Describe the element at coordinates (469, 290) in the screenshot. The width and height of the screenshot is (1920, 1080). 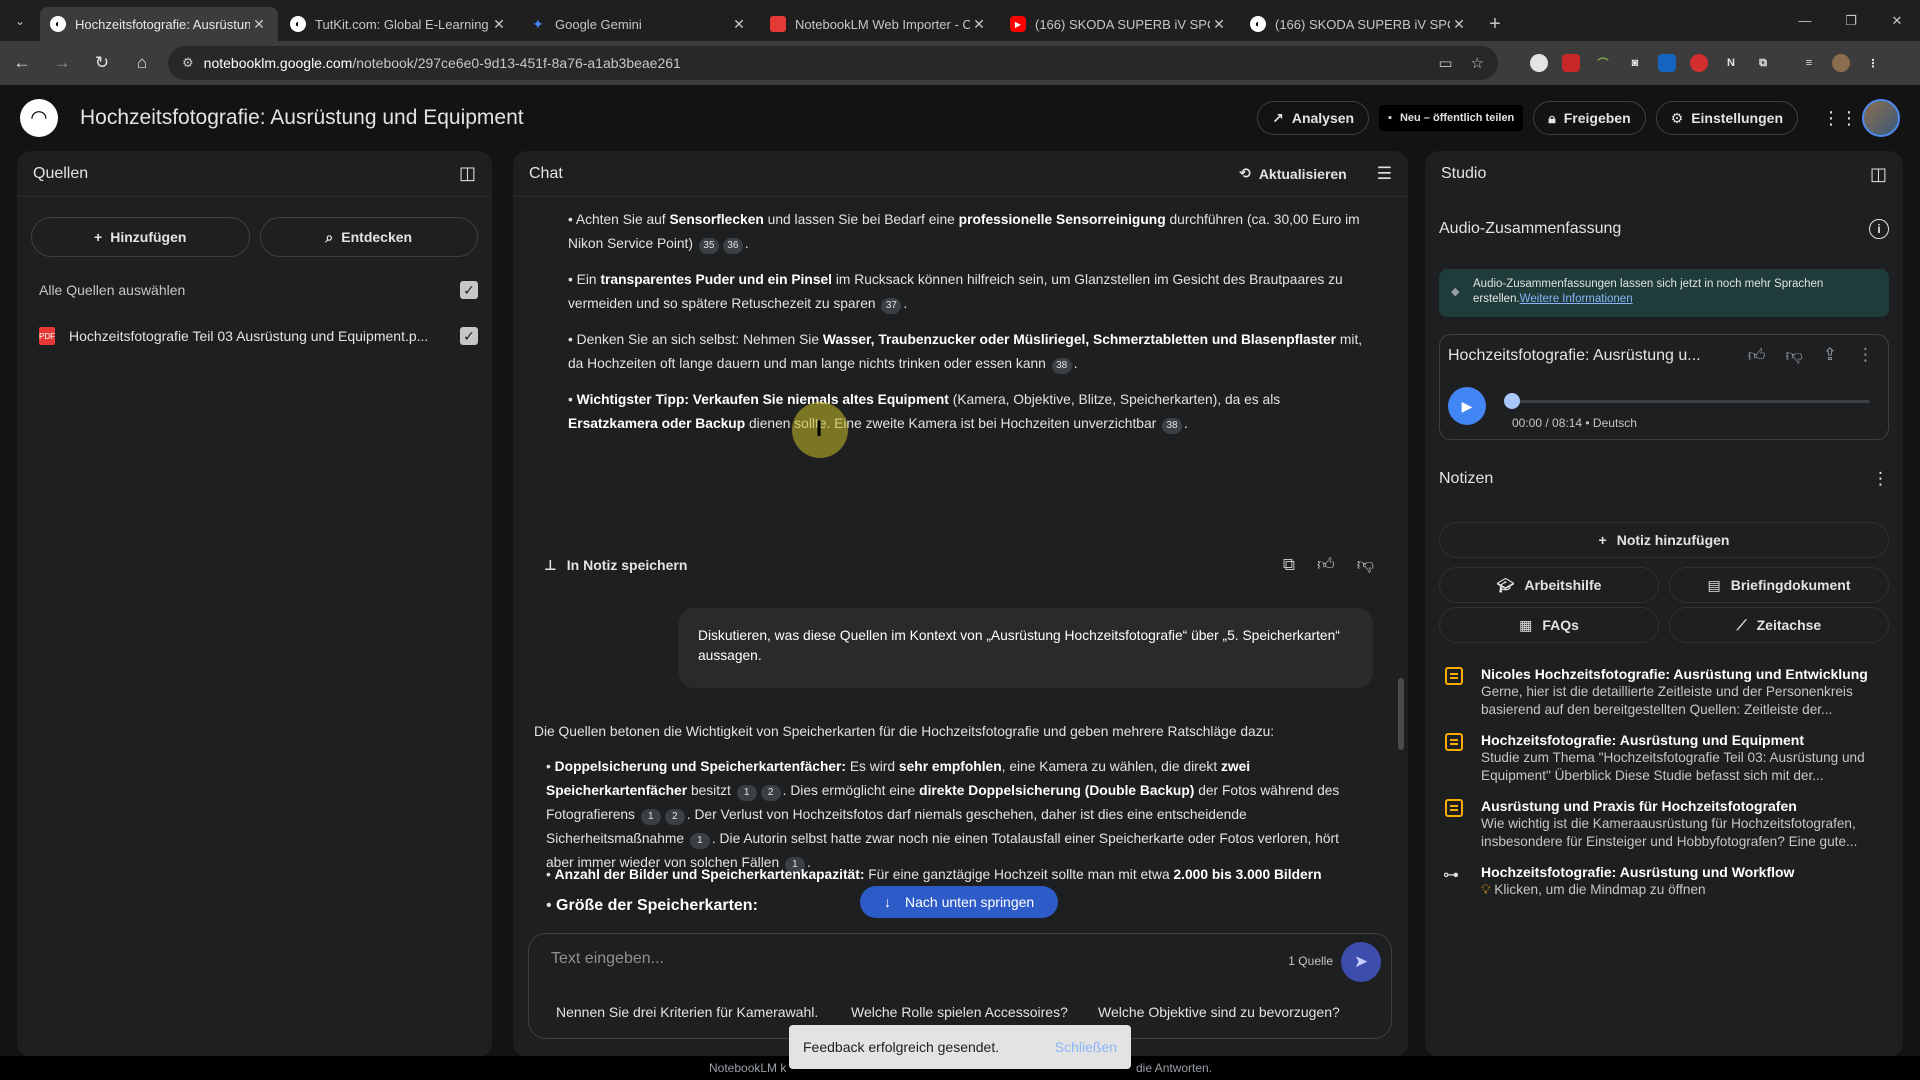
I see `select-all-checkbox: ✓` at that location.